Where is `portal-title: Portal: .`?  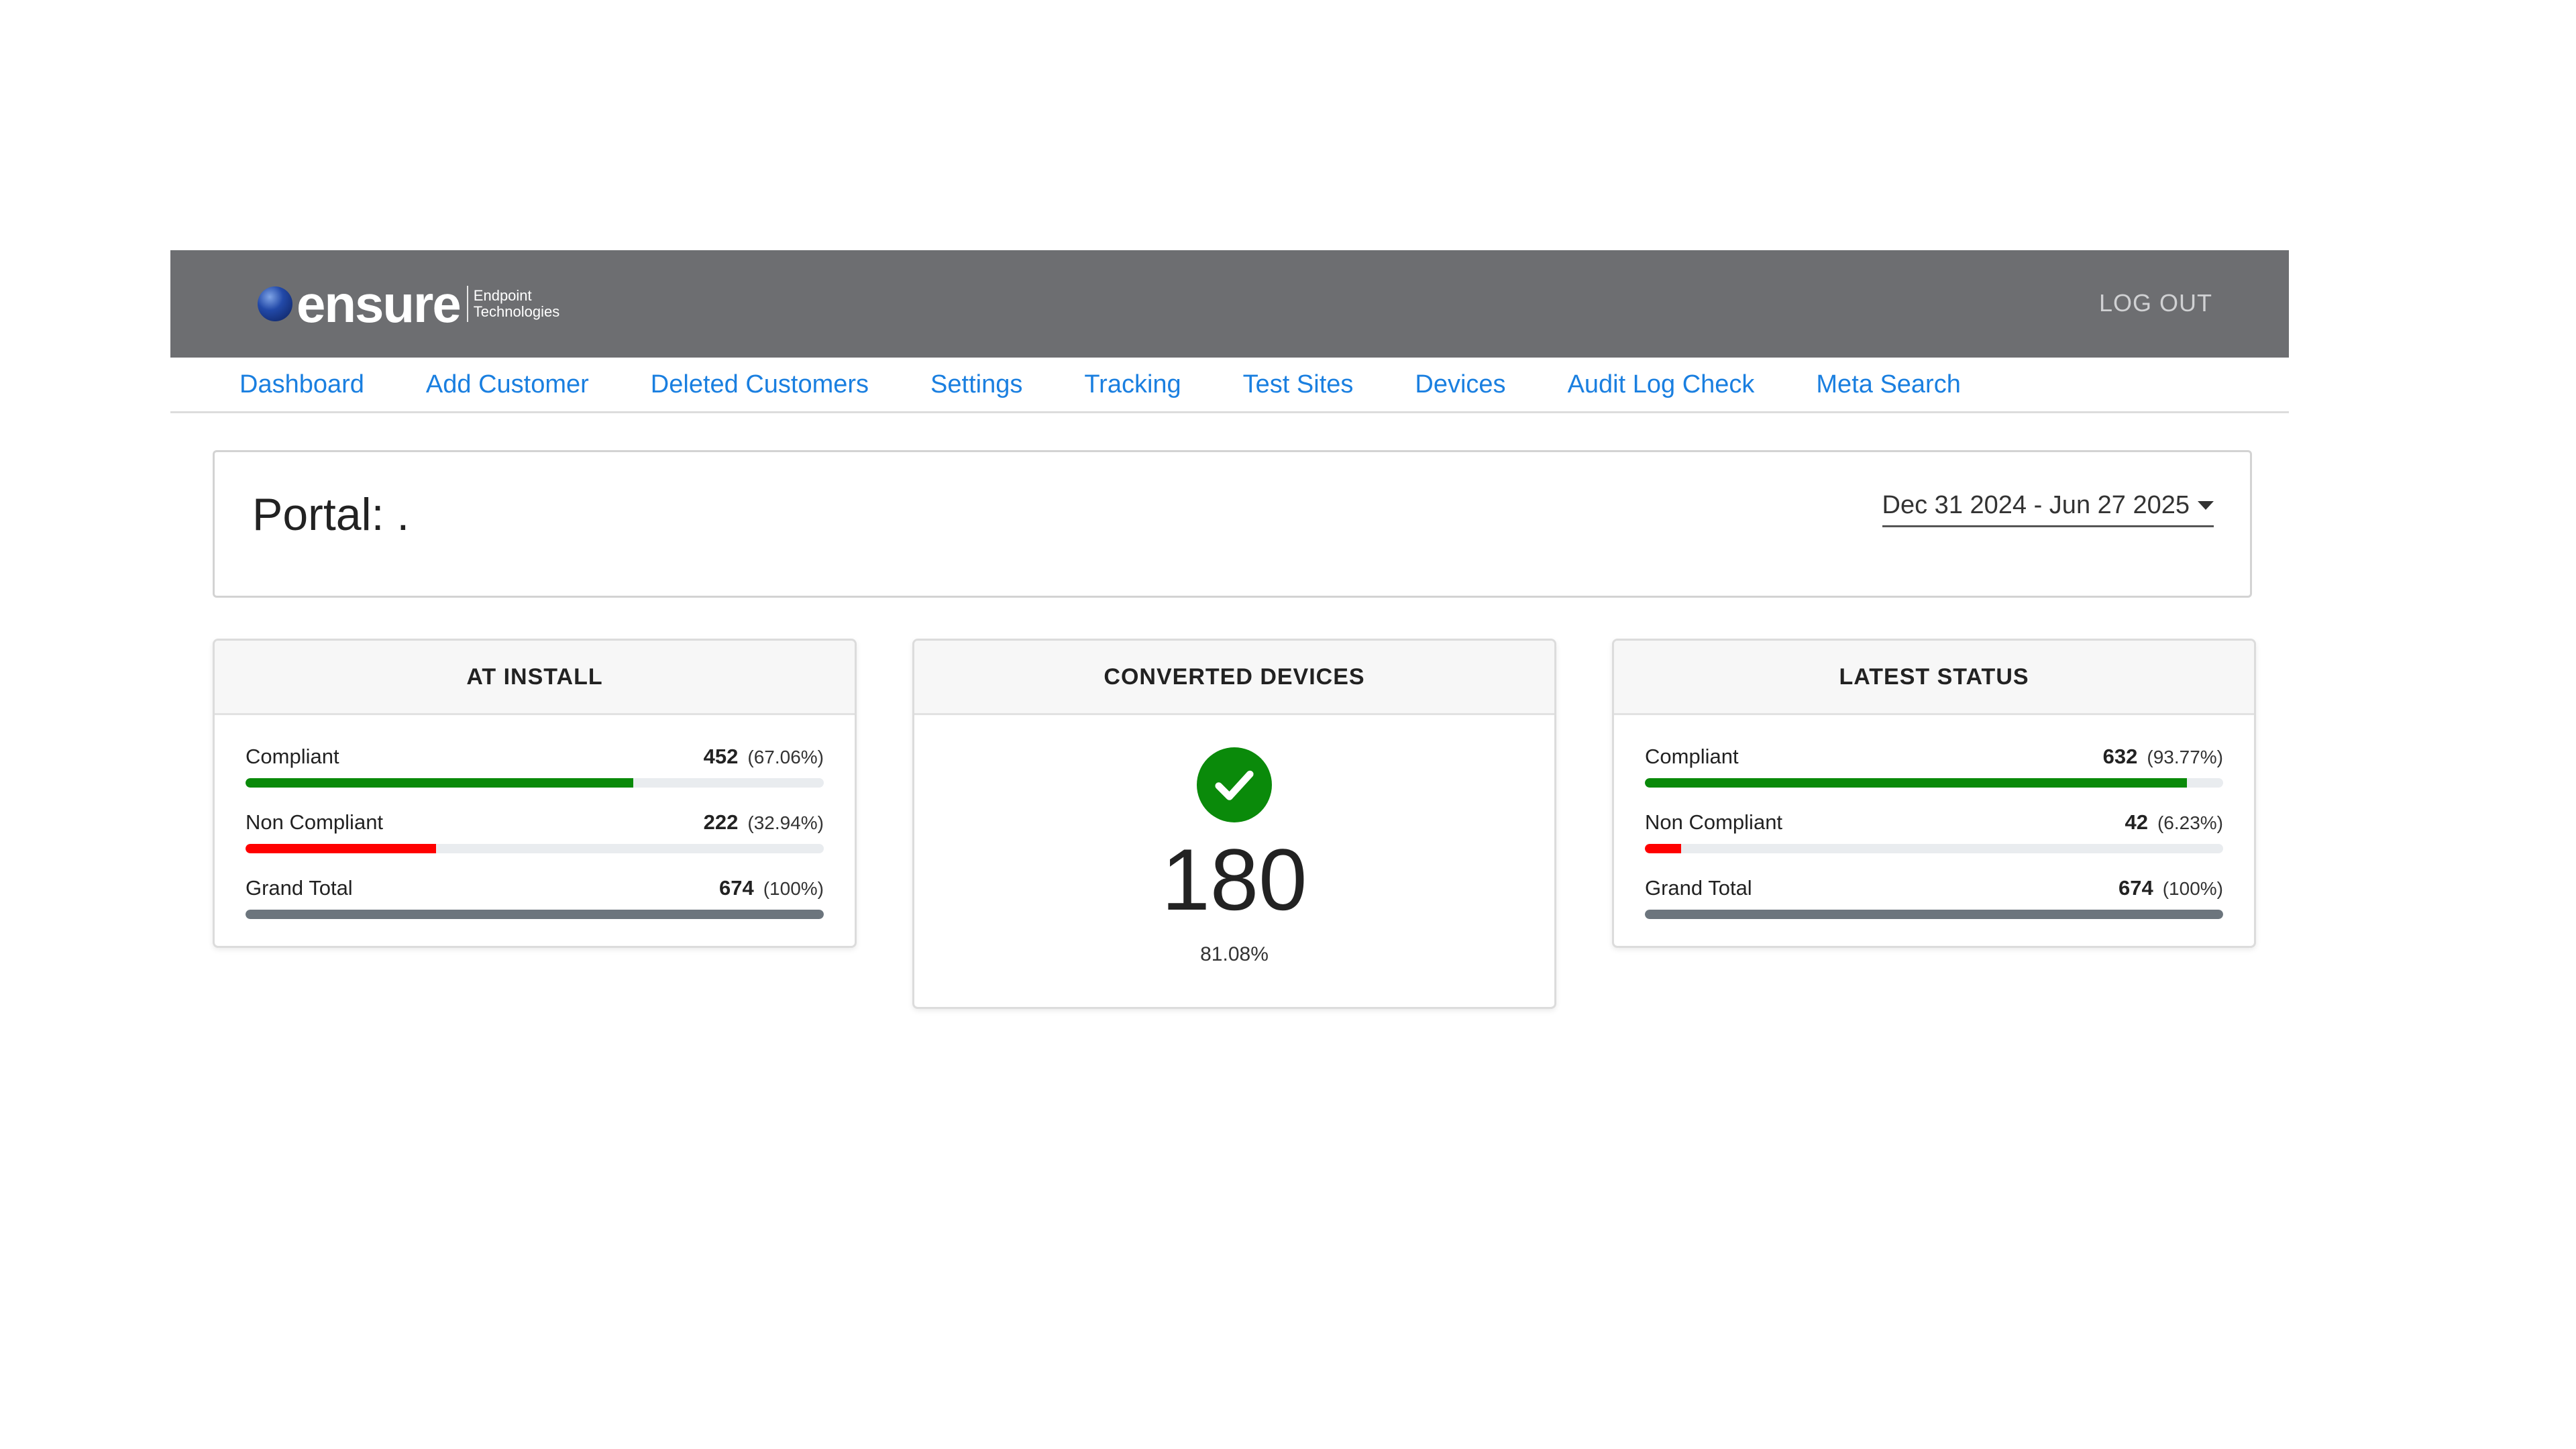
portal-title: Portal: . is located at coordinates (331, 514).